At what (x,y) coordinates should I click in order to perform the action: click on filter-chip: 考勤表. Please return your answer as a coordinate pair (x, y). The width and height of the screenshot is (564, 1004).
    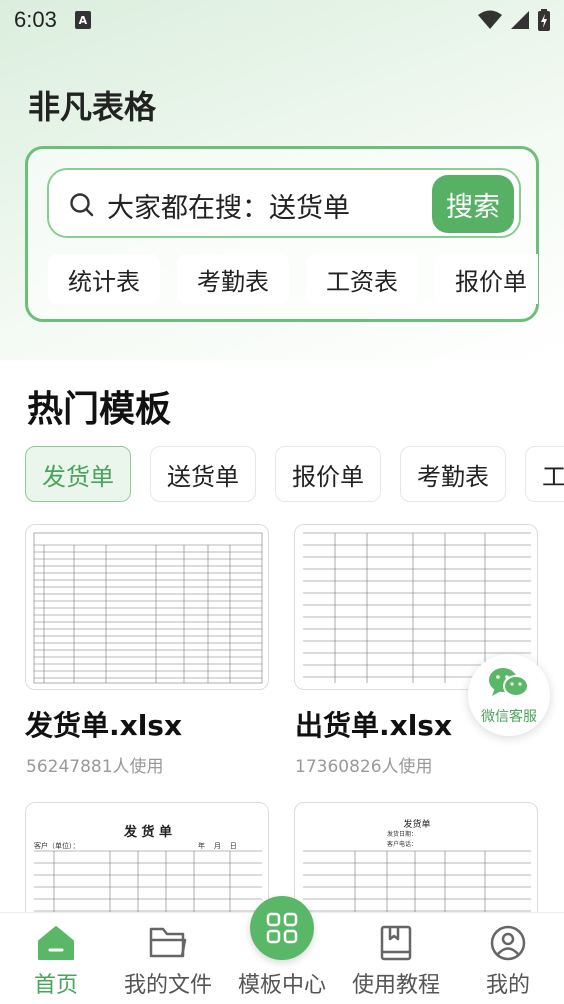
    Looking at the image, I should click on (453, 474).